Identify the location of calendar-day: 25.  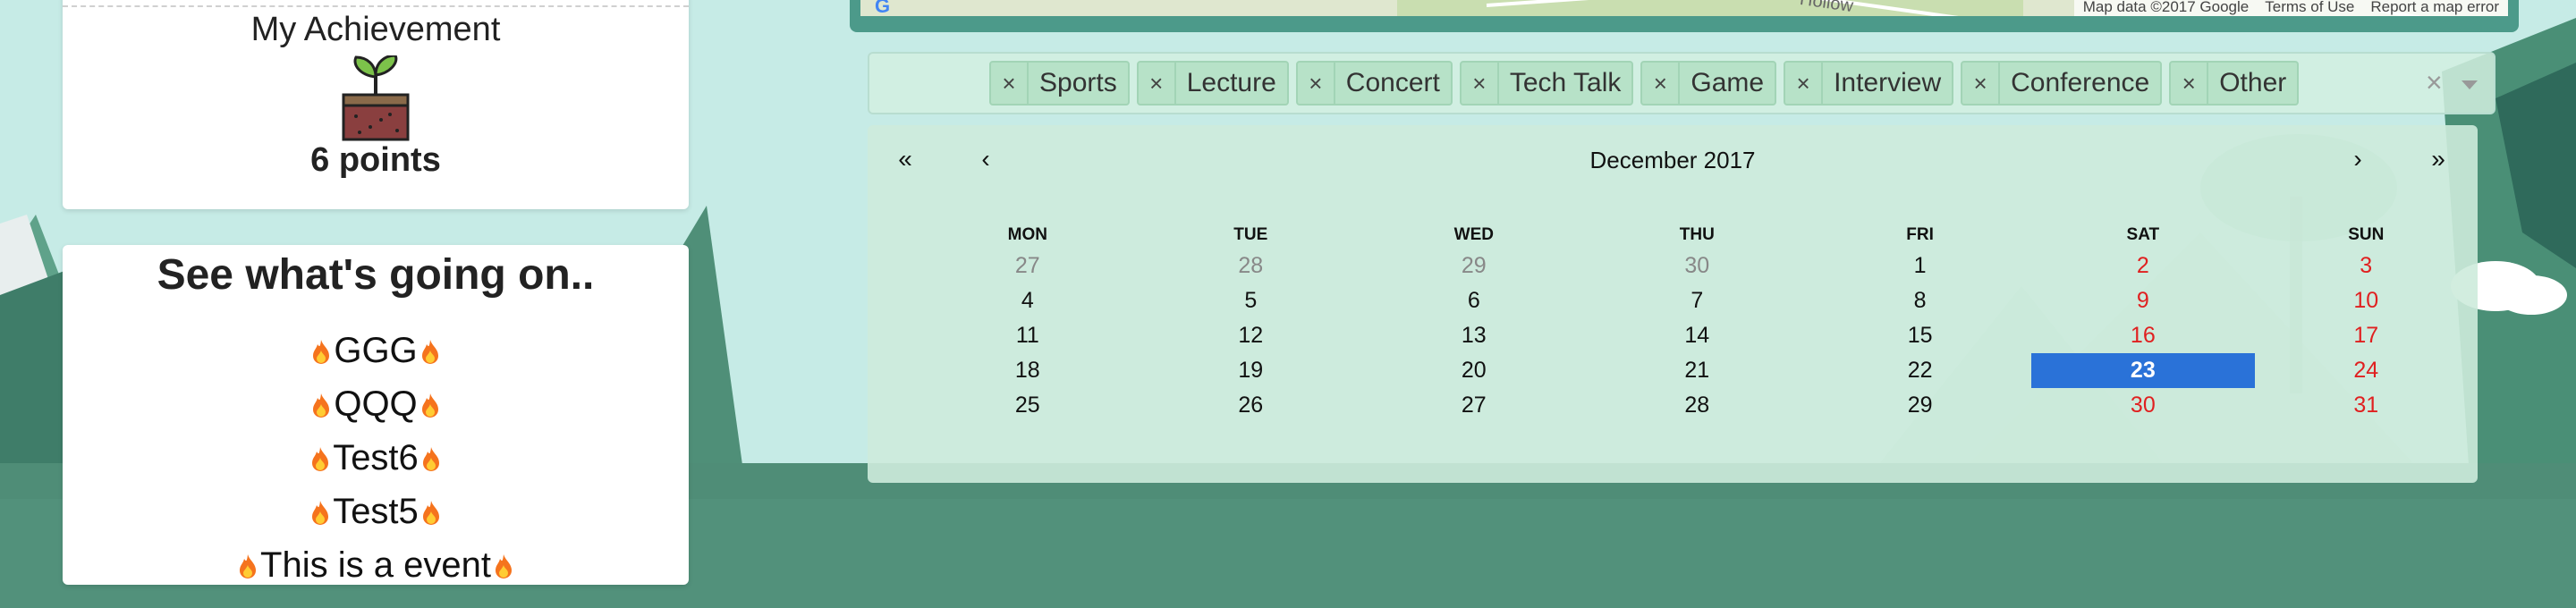
(1028, 405).